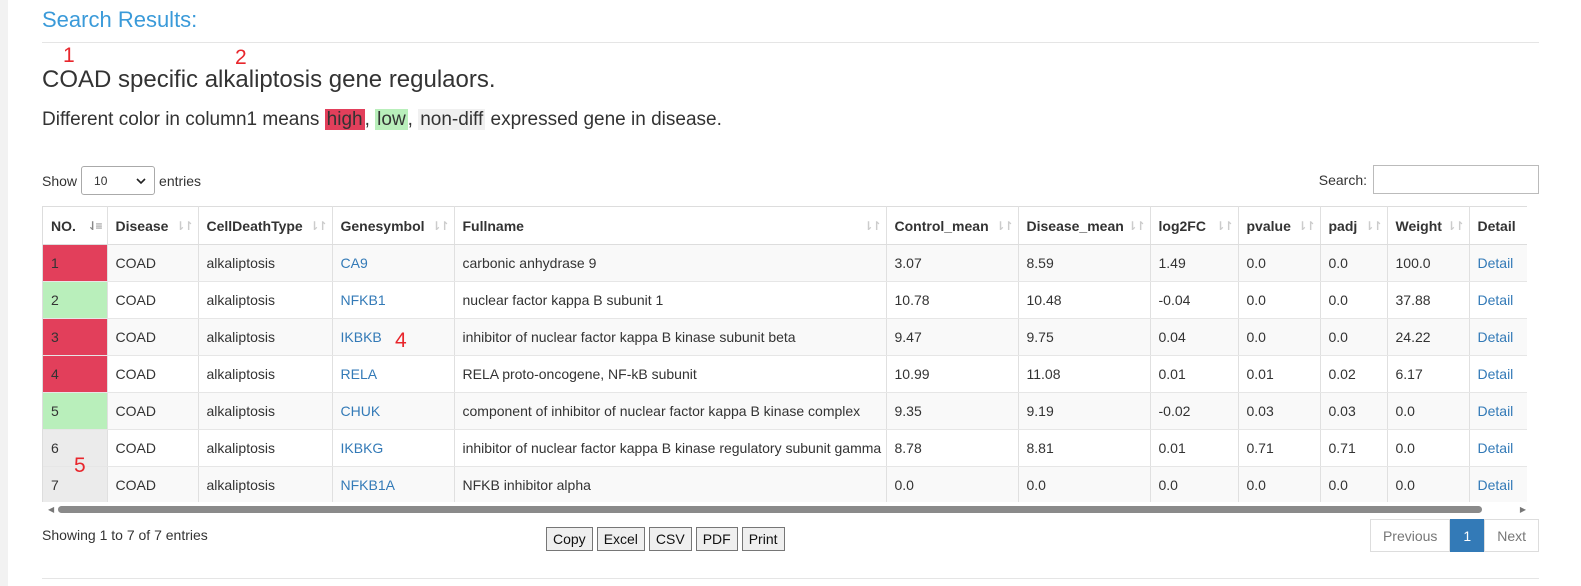 This screenshot has height=586, width=1581. I want to click on col-header-genesymbol: Genesymbol ⇂↾, so click(393, 225).